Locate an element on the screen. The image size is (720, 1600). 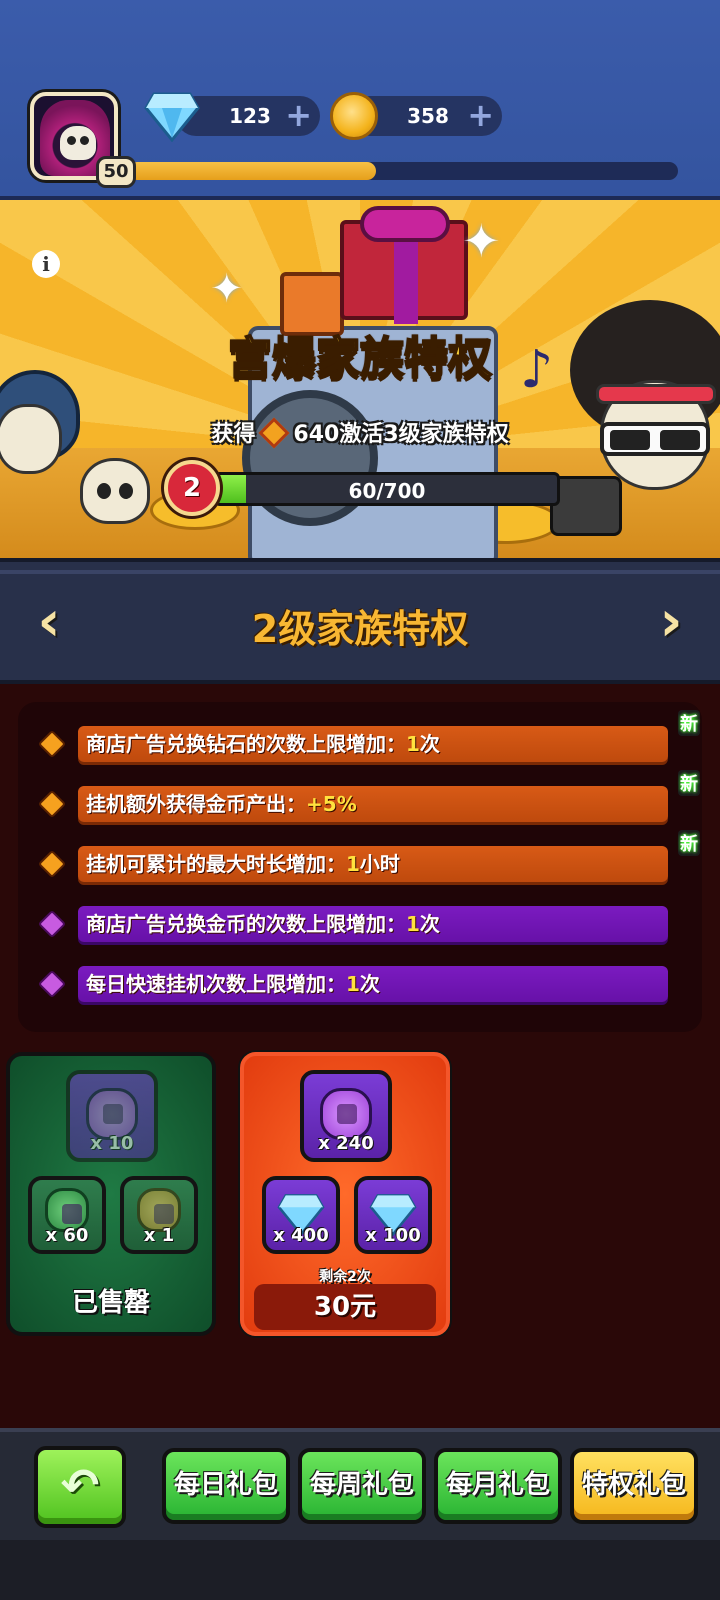
obtain-prefix: 获得 is located at coordinates (233, 434).